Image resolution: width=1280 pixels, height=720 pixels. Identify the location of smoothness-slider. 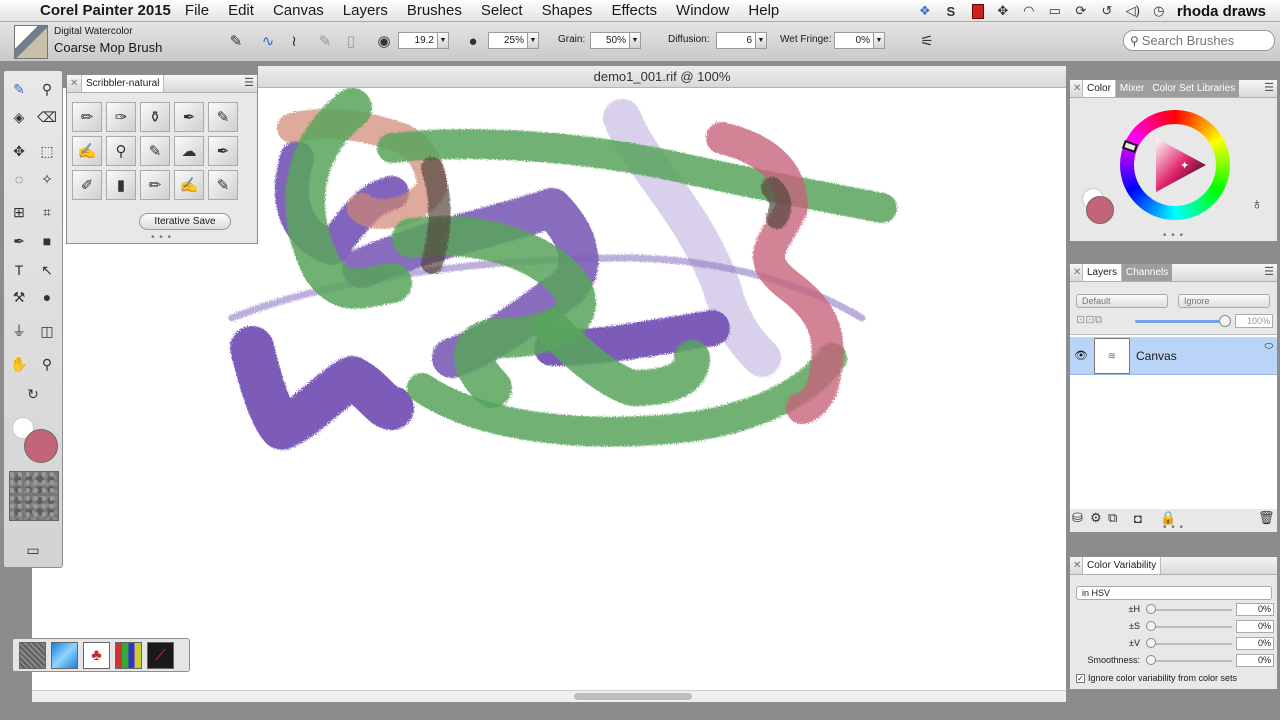
(1191, 661).